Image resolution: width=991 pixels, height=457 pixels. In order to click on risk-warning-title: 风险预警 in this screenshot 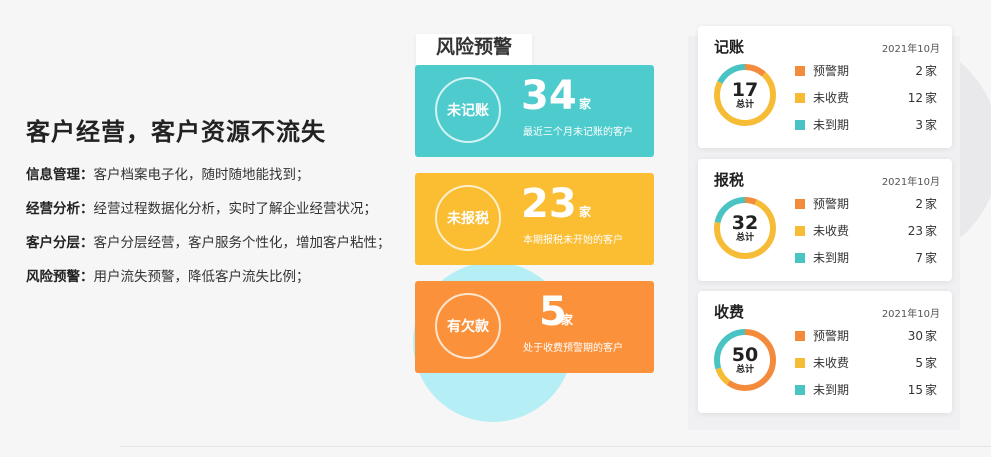, I will do `click(474, 51)`.